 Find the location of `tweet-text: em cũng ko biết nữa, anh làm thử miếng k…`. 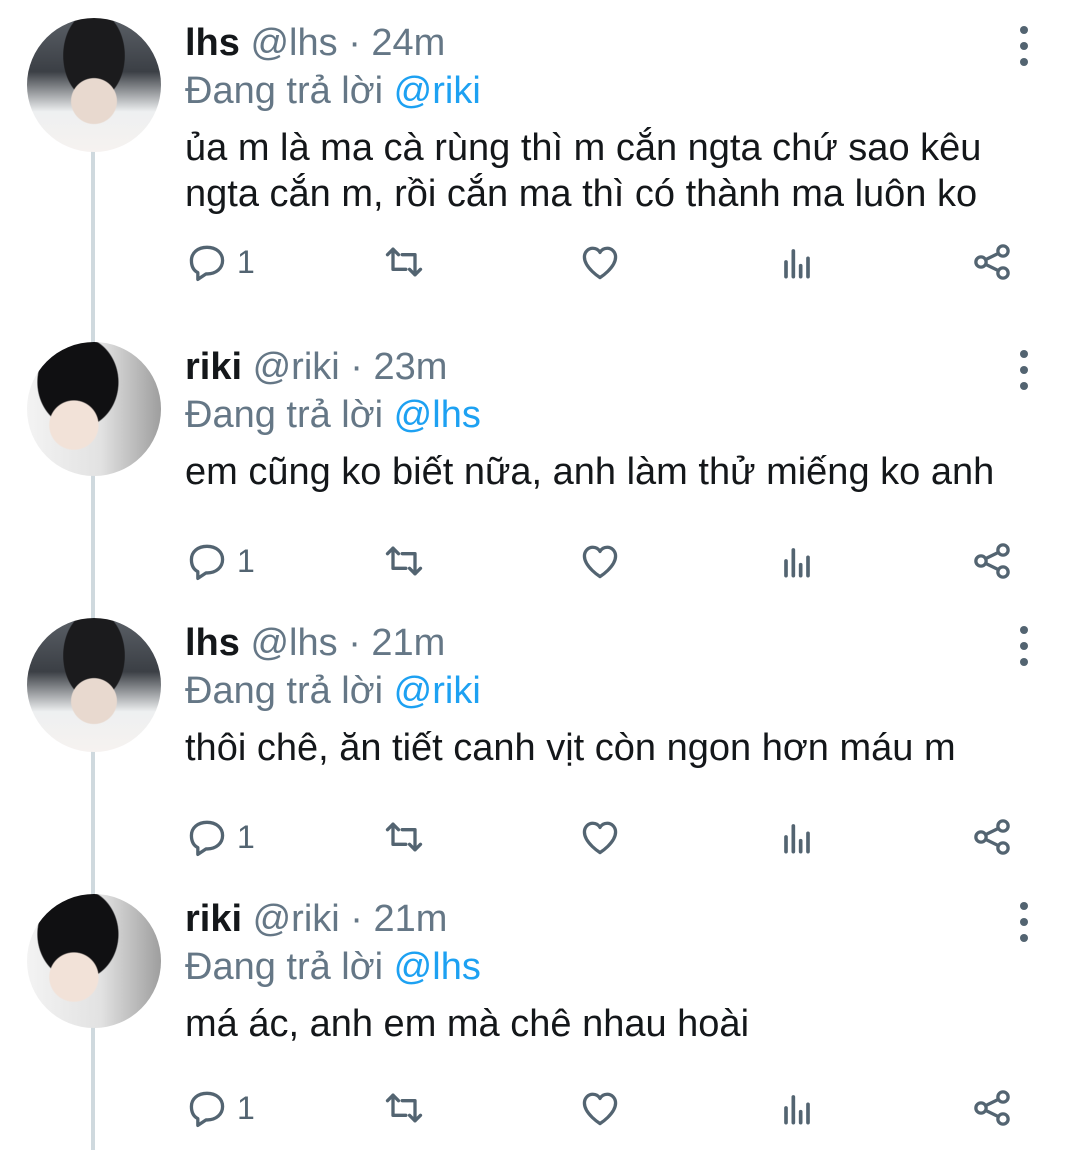

tweet-text: em cũng ko biết nữa, anh làm thử miếng k… is located at coordinates (590, 472).